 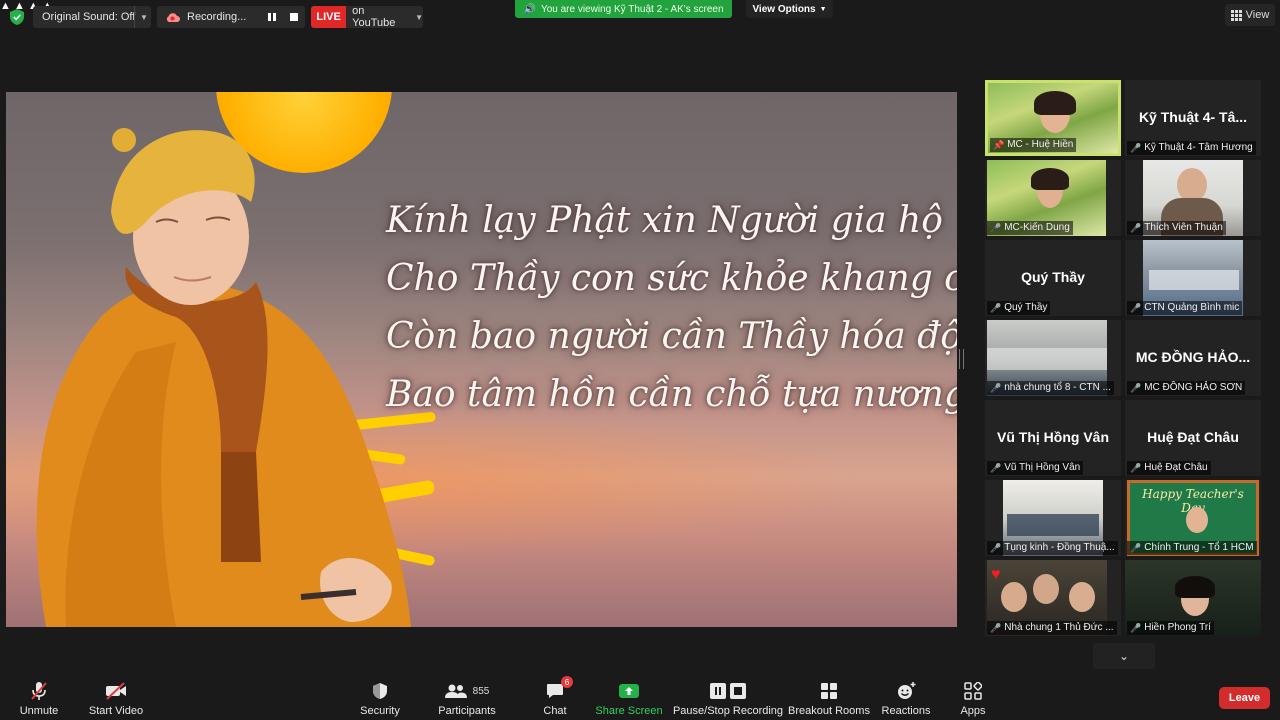 What do you see at coordinates (671, 278) in the screenshot?
I see `poem-line: Cho Thầy con sức khỏe khang cường` at bounding box center [671, 278].